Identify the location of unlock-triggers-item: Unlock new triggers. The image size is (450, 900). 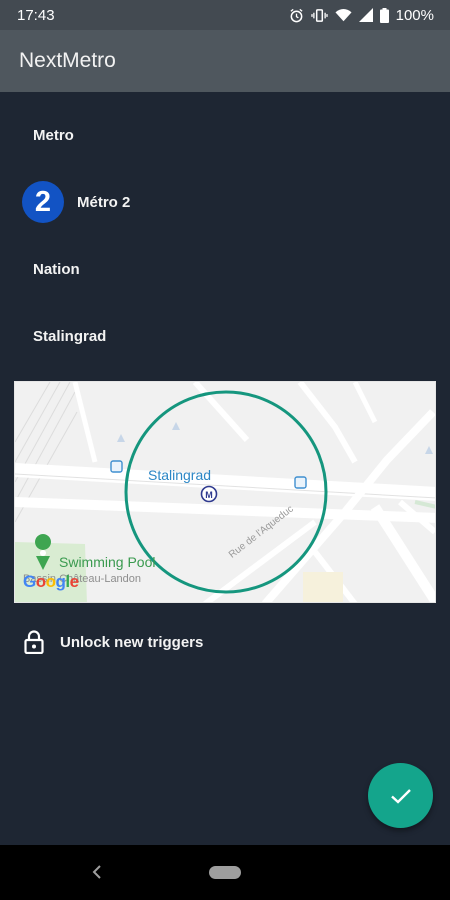
(225, 642).